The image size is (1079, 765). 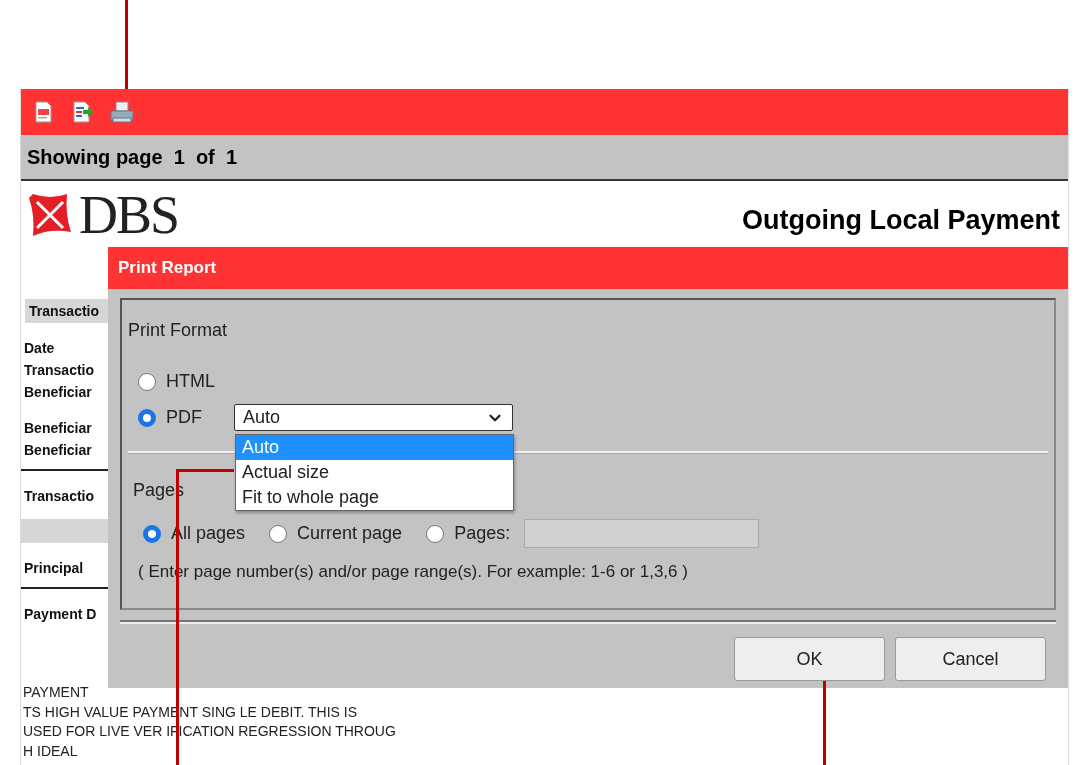 I want to click on logo-text: DBS, so click(x=129, y=215).